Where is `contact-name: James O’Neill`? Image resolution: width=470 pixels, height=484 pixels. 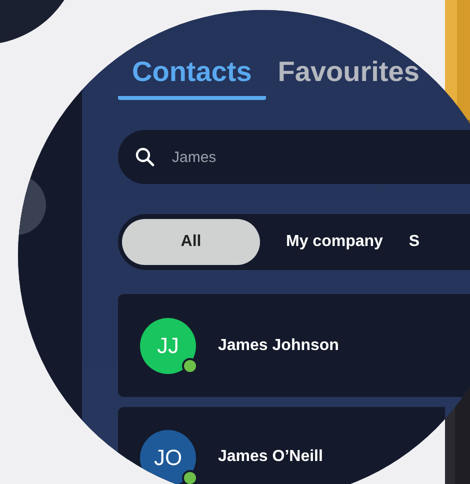 contact-name: James O’Neill is located at coordinates (270, 457).